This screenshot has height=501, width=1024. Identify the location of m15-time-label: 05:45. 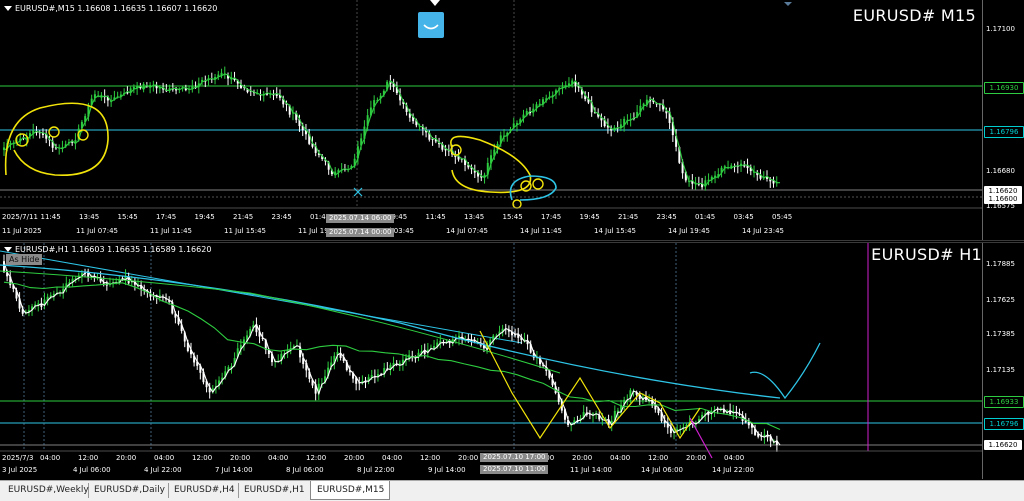
(782, 217).